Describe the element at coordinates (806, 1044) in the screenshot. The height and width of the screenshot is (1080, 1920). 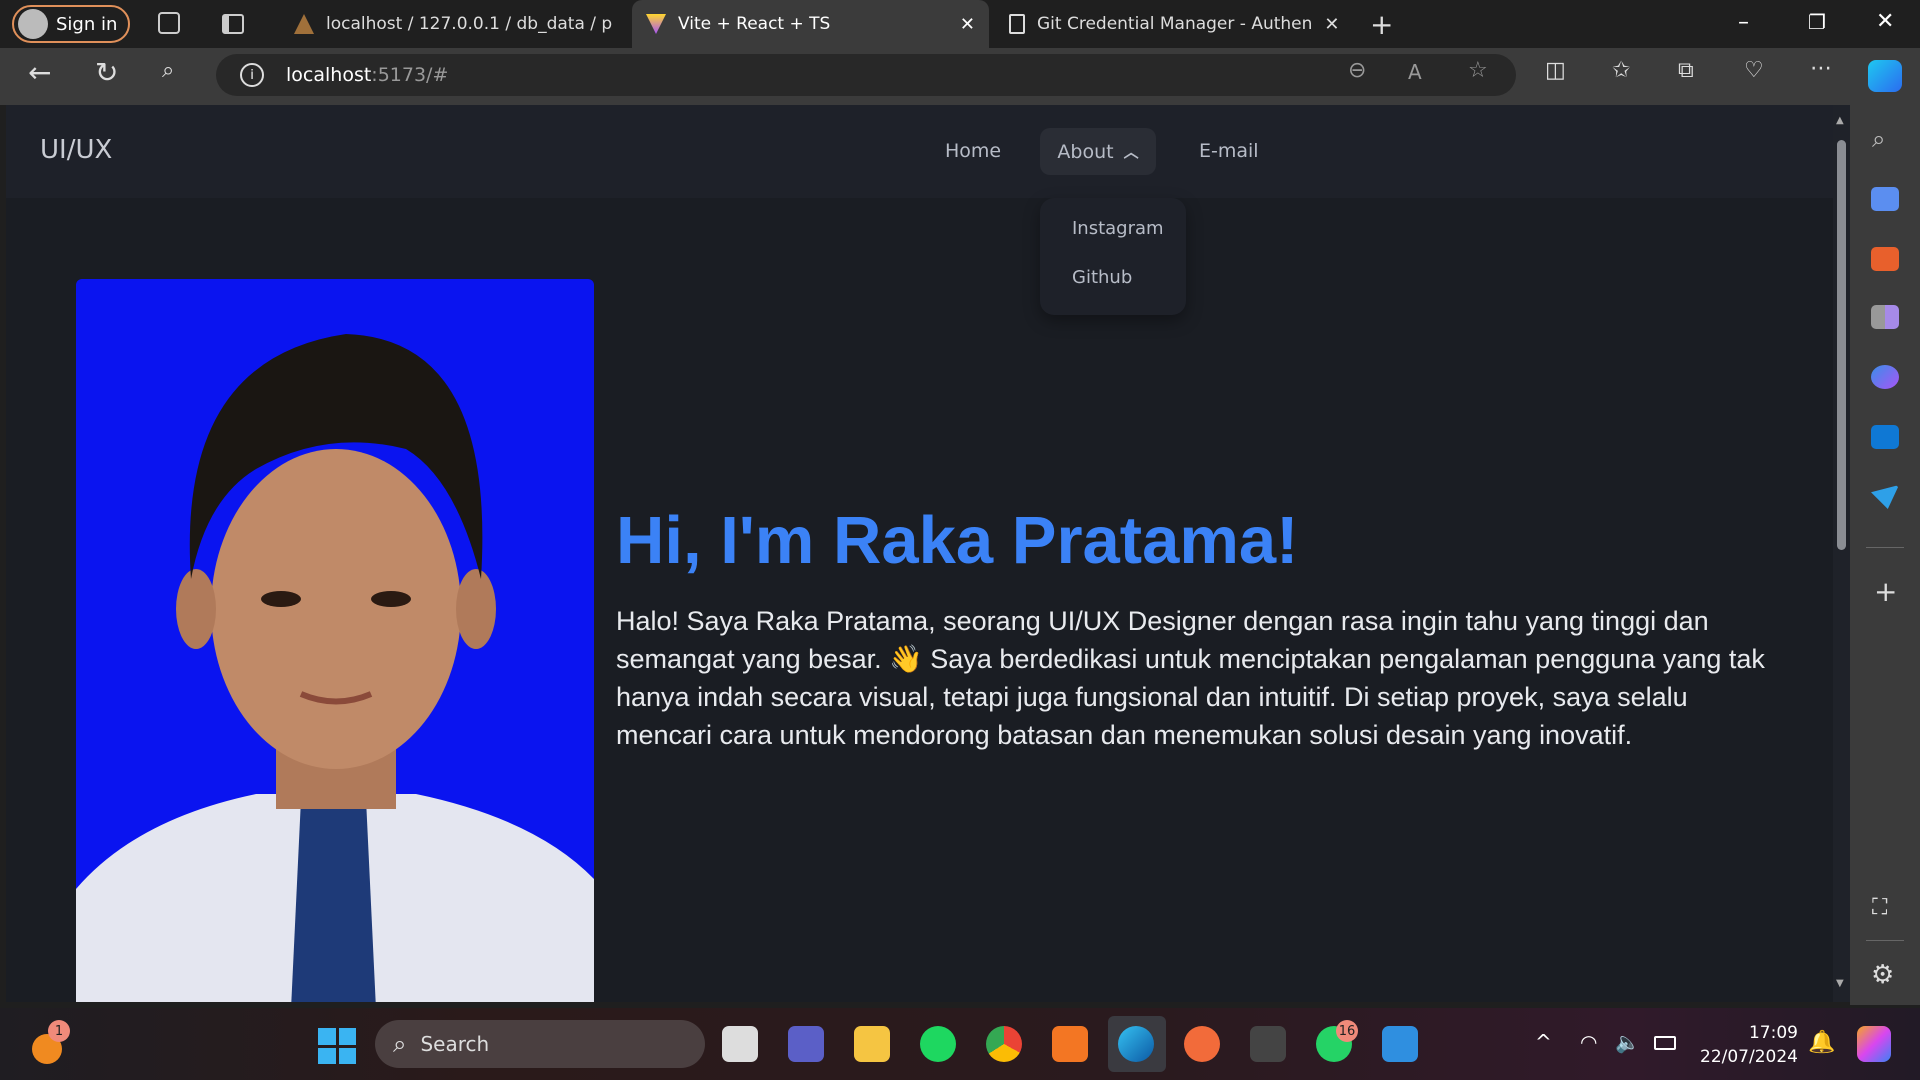
I see `teams-icon` at that location.